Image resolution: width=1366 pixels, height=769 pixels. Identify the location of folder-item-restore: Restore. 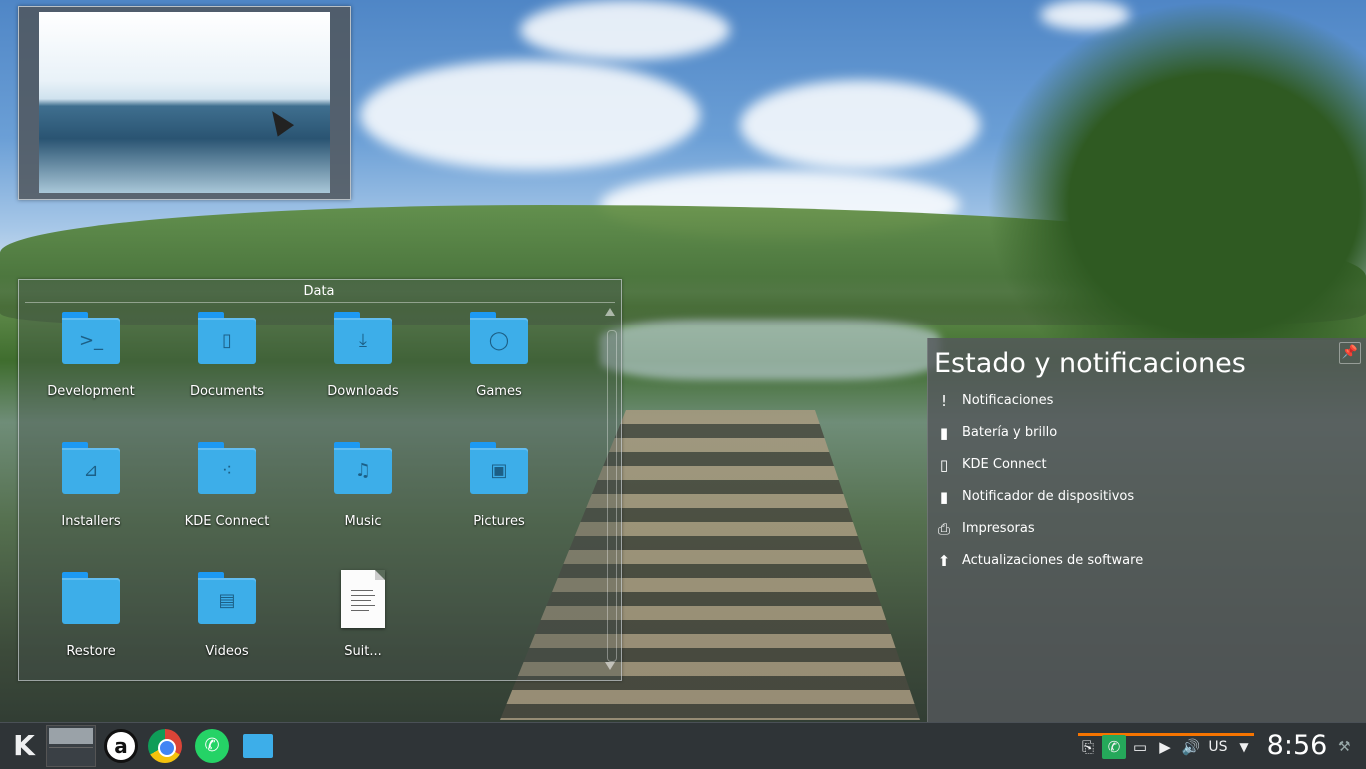
(91, 625).